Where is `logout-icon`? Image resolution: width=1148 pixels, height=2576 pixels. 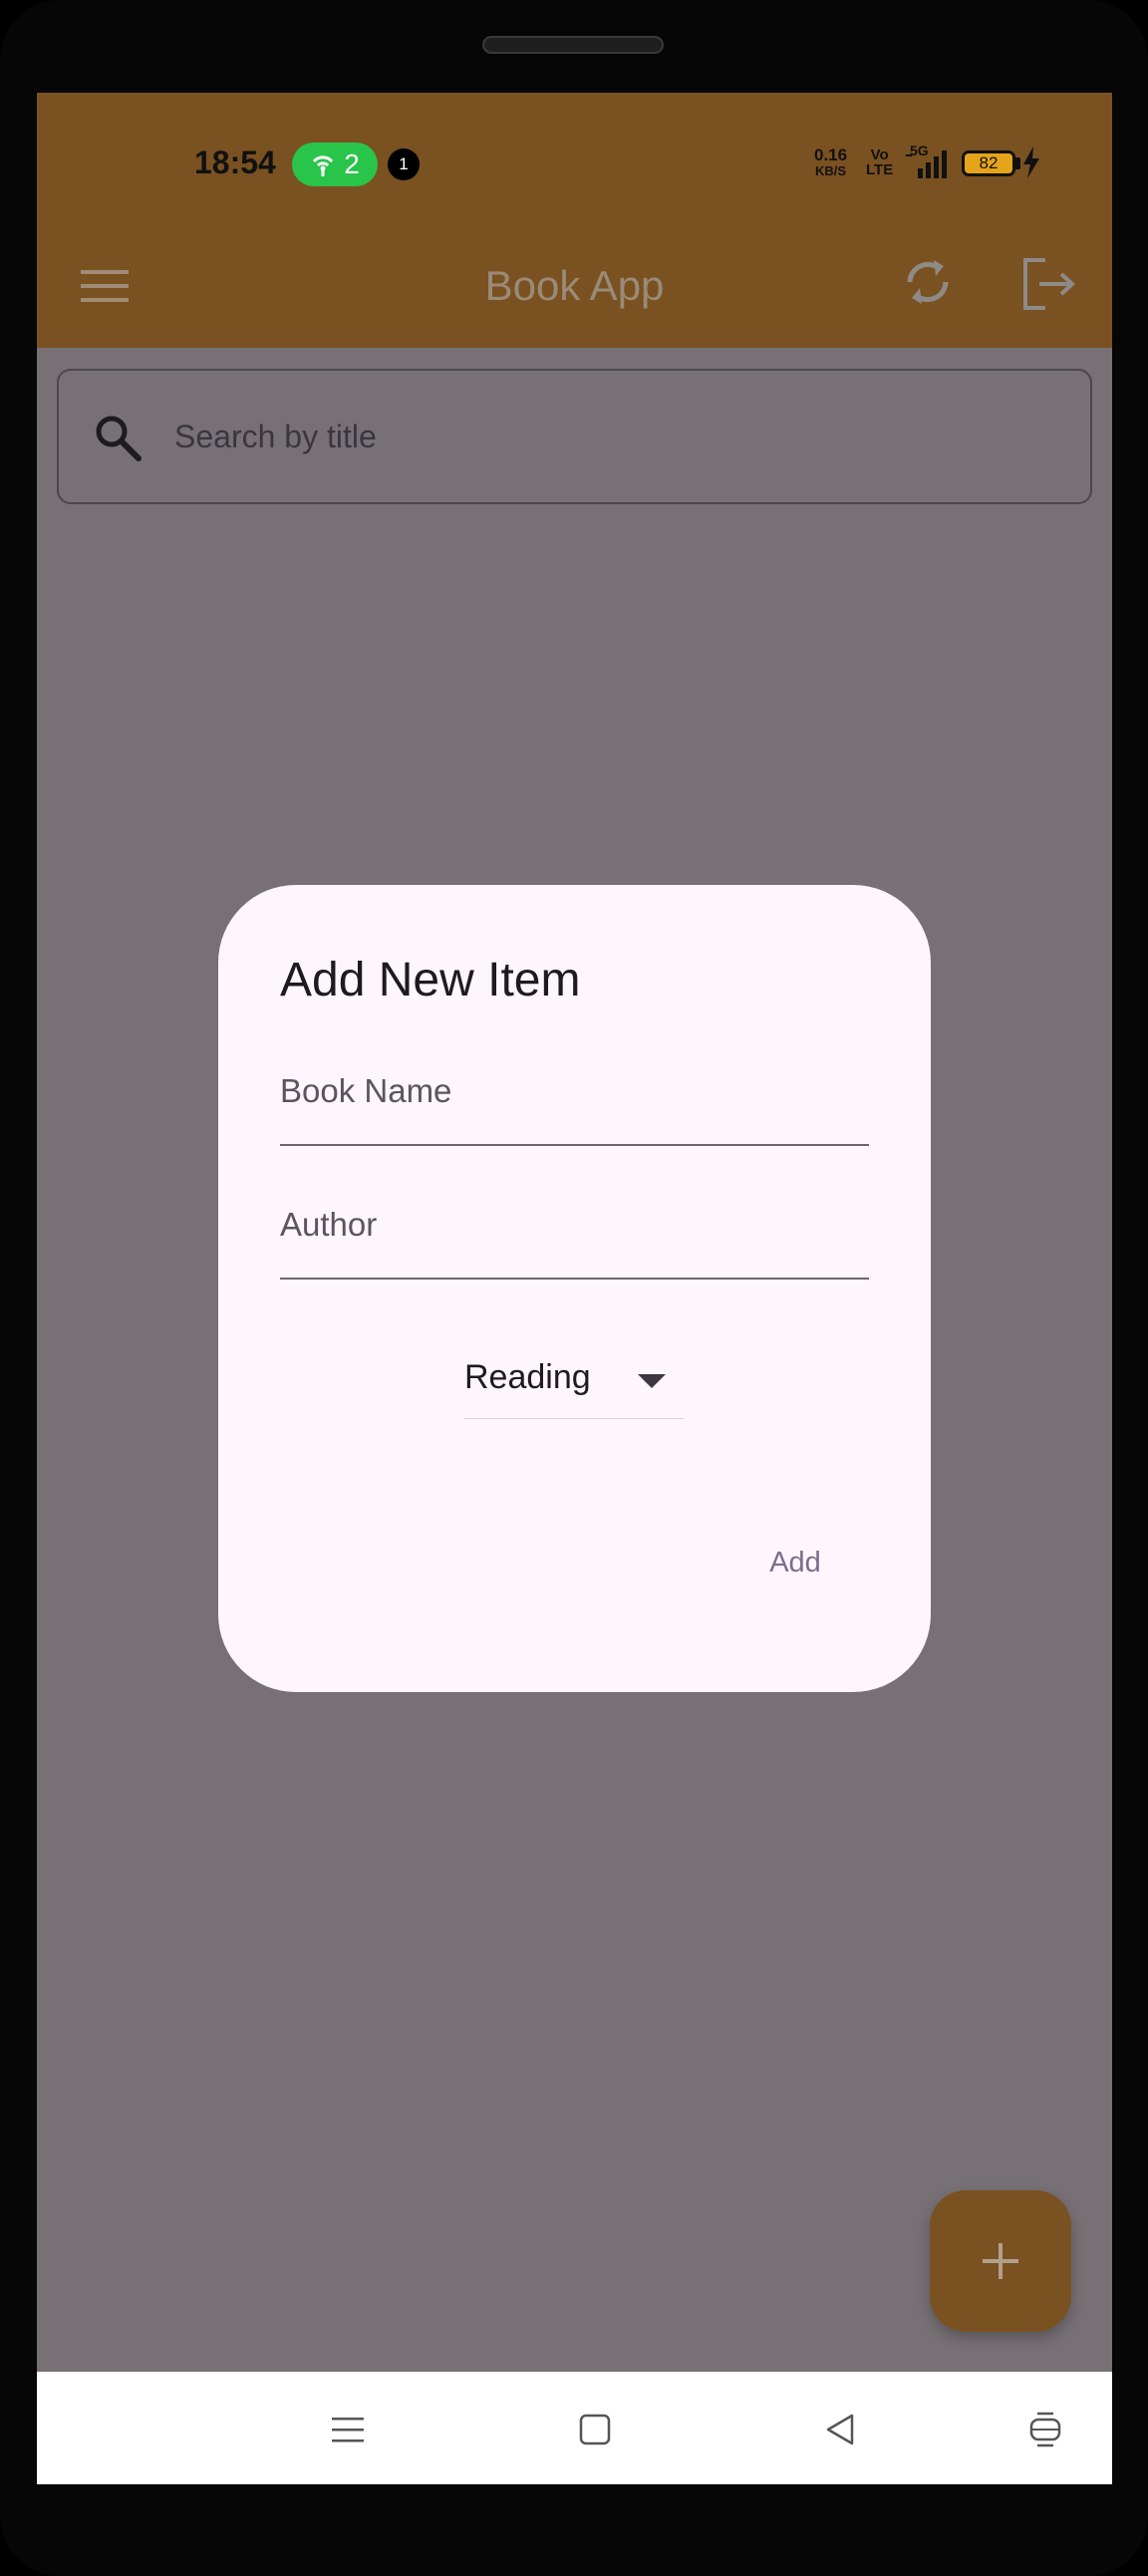 logout-icon is located at coordinates (1049, 284).